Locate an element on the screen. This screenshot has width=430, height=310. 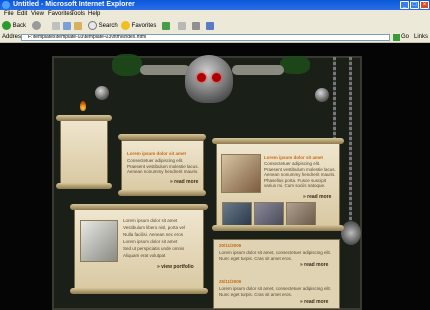
search-button: Search is located at coordinates (103, 26).